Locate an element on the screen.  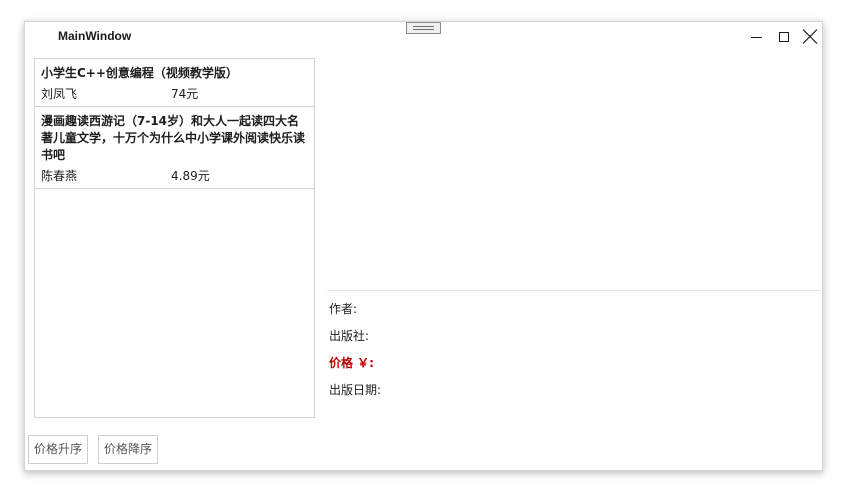
maximize-button is located at coordinates (785, 37).